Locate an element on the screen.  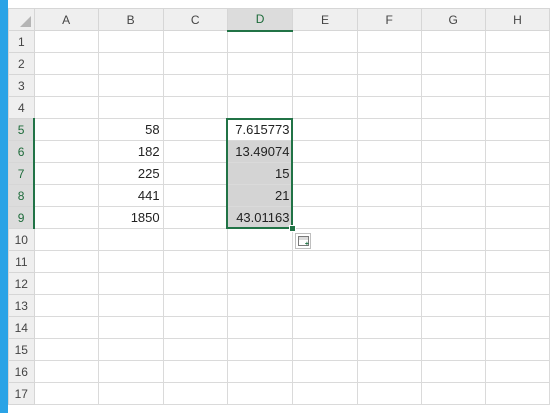
cell-c4 is located at coordinates (195, 107).